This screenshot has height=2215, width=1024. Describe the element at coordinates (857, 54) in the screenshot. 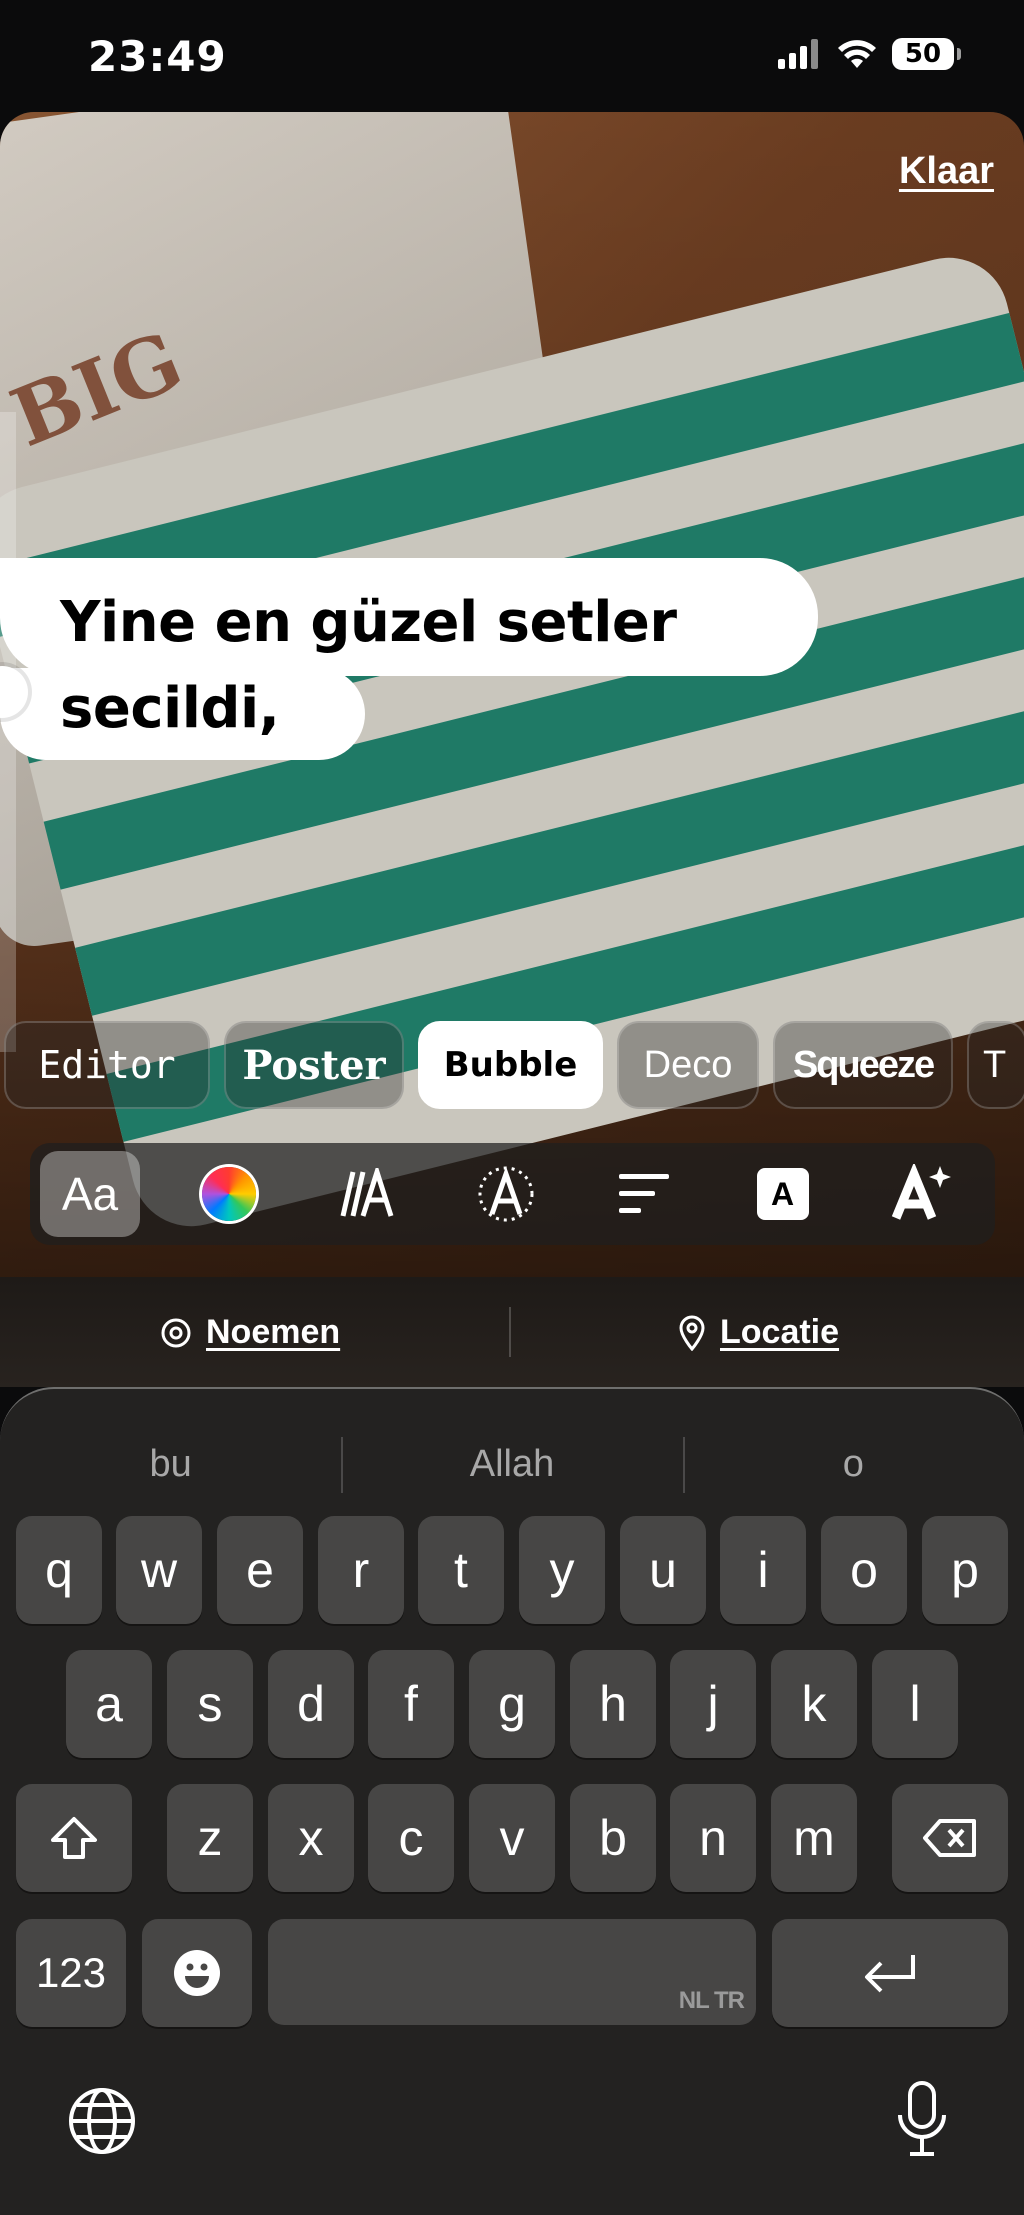

I see `wifi-icon` at that location.